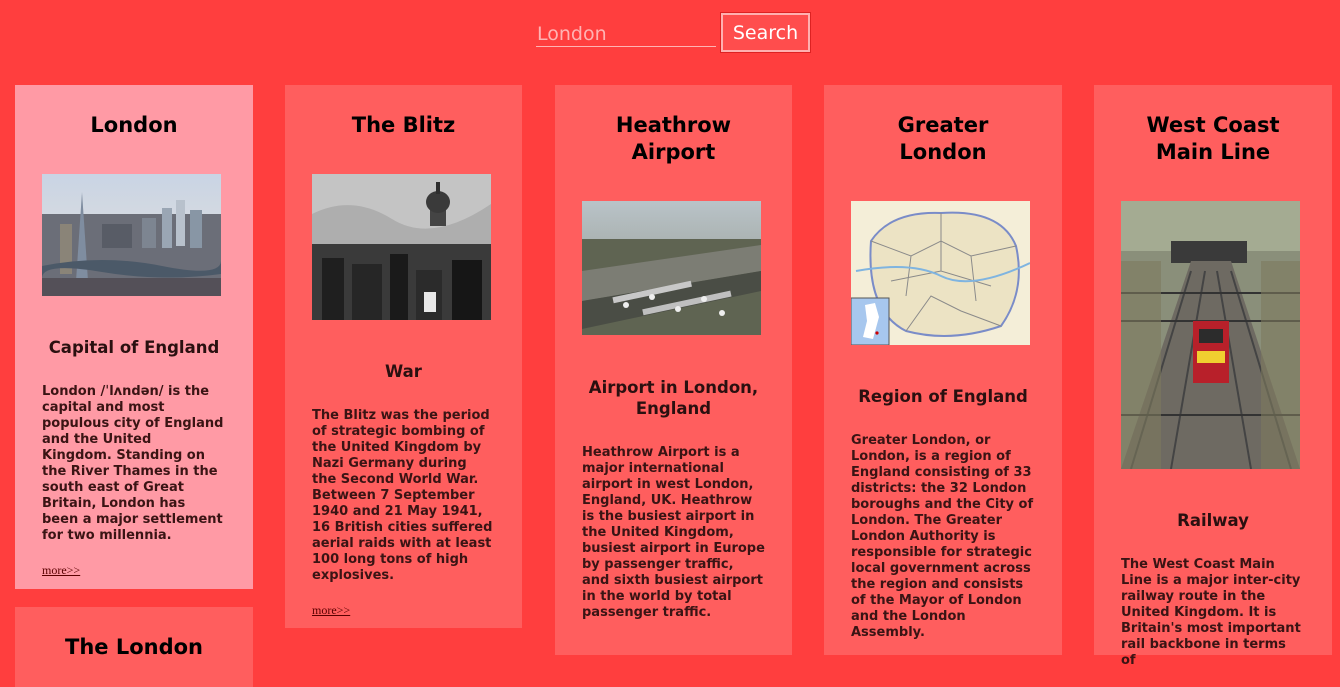 This screenshot has width=1340, height=687. I want to click on card-subtitle: Capital of England, so click(134, 347).